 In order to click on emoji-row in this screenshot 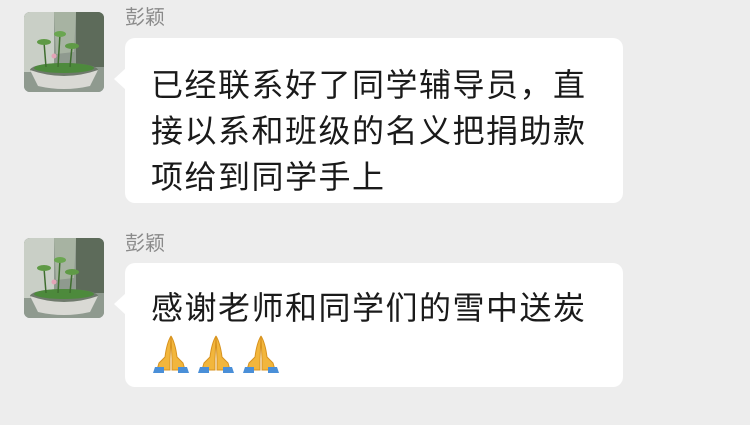, I will do `click(377, 355)`.